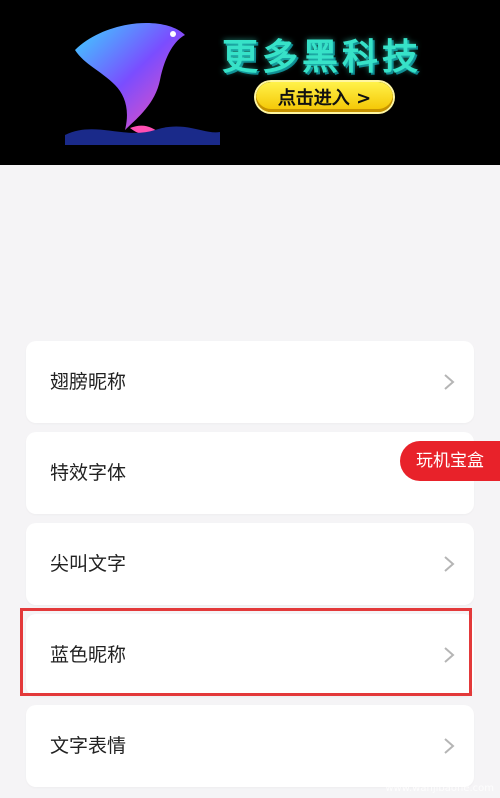 Image resolution: width=500 pixels, height=798 pixels. I want to click on menu-item-label: 翅膀昵称, so click(88, 382).